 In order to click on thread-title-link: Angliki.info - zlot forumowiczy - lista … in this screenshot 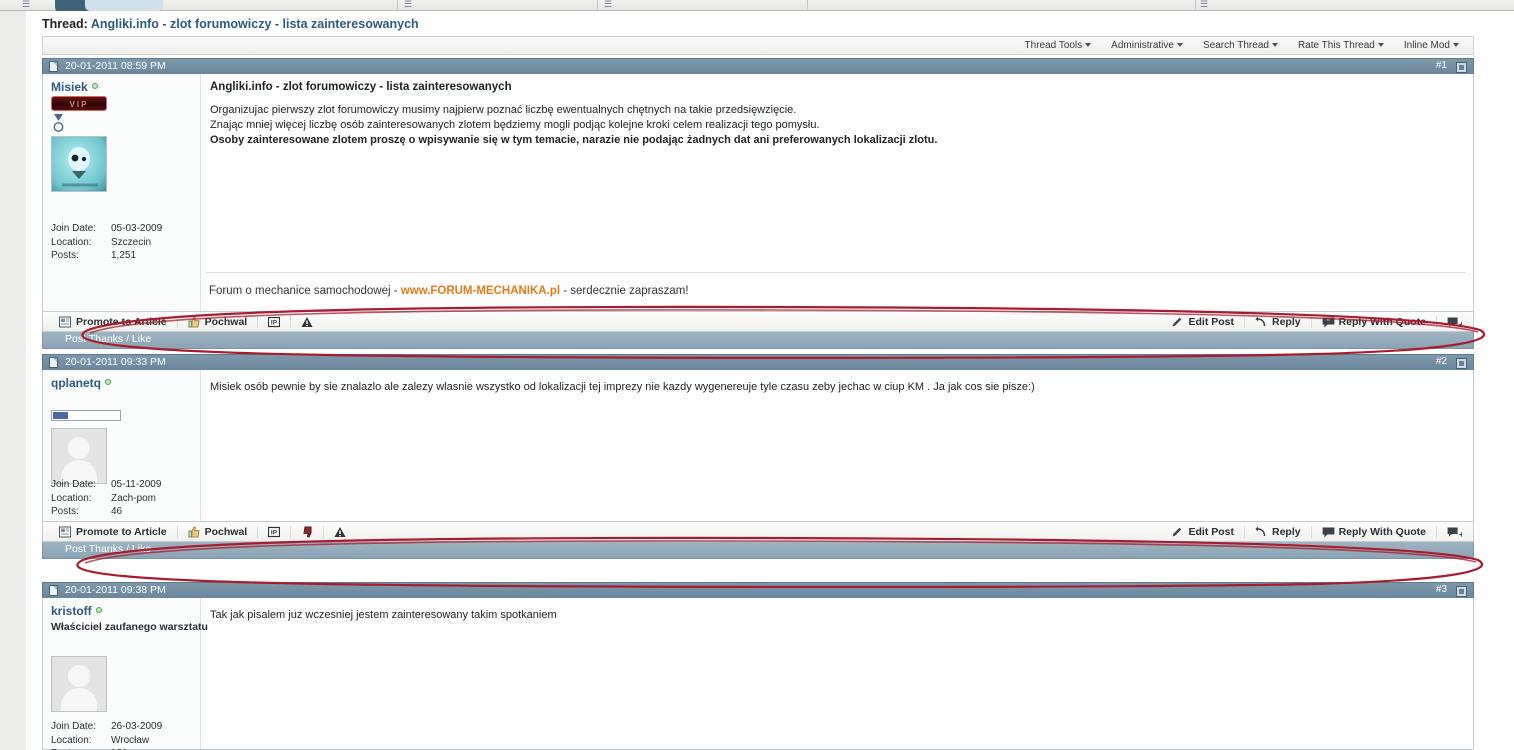, I will do `click(255, 24)`.